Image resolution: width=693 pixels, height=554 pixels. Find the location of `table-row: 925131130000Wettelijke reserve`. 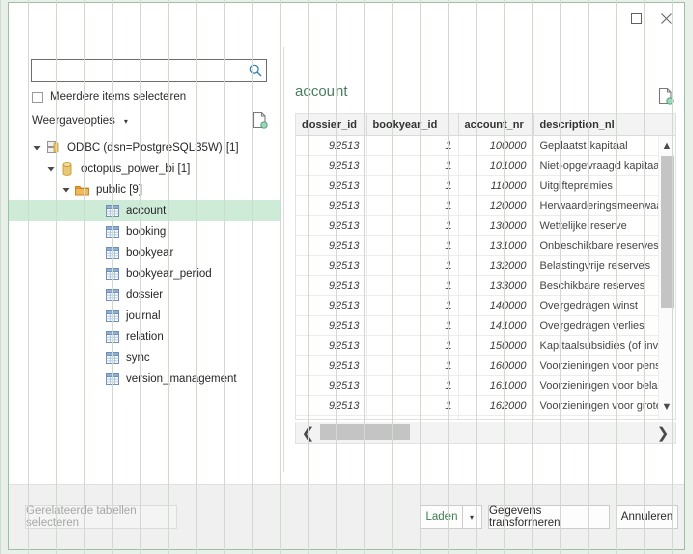

table-row: 925131130000Wettelijke reserve is located at coordinates (485, 225).